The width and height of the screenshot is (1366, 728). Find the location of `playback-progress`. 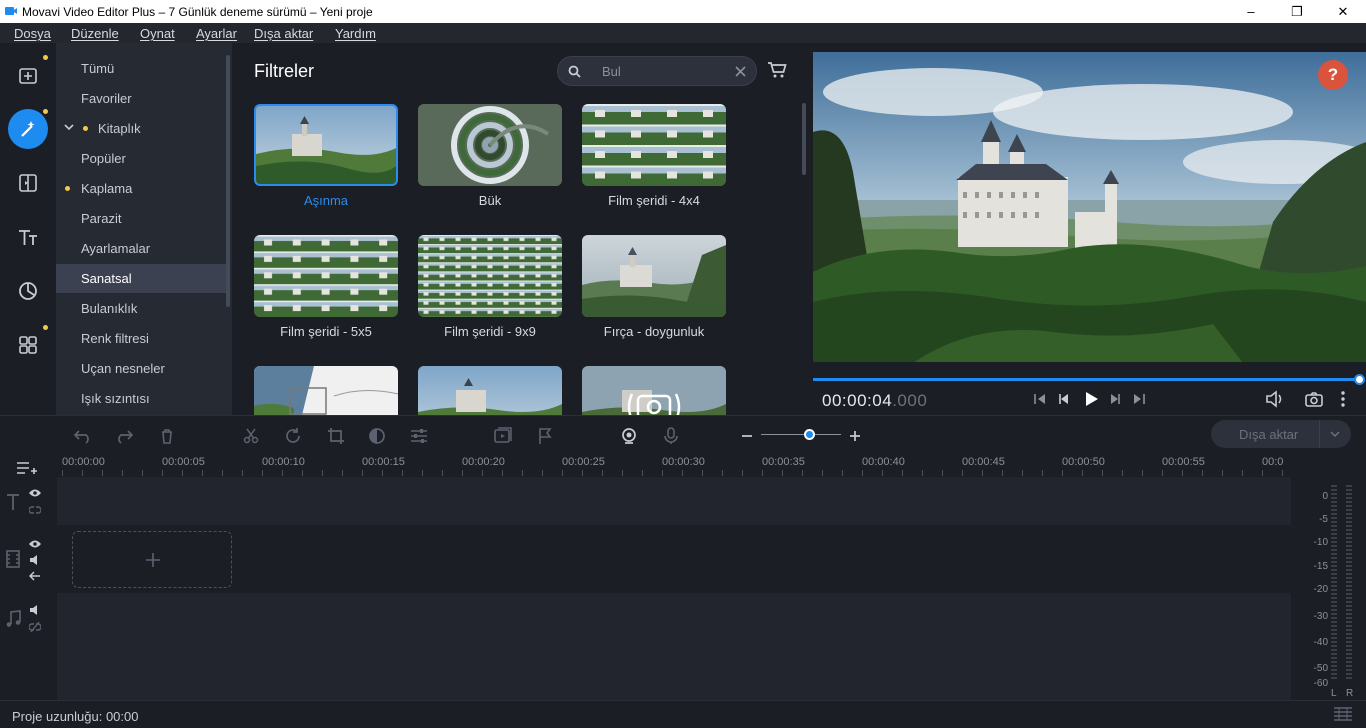

playback-progress is located at coordinates (1086, 379).